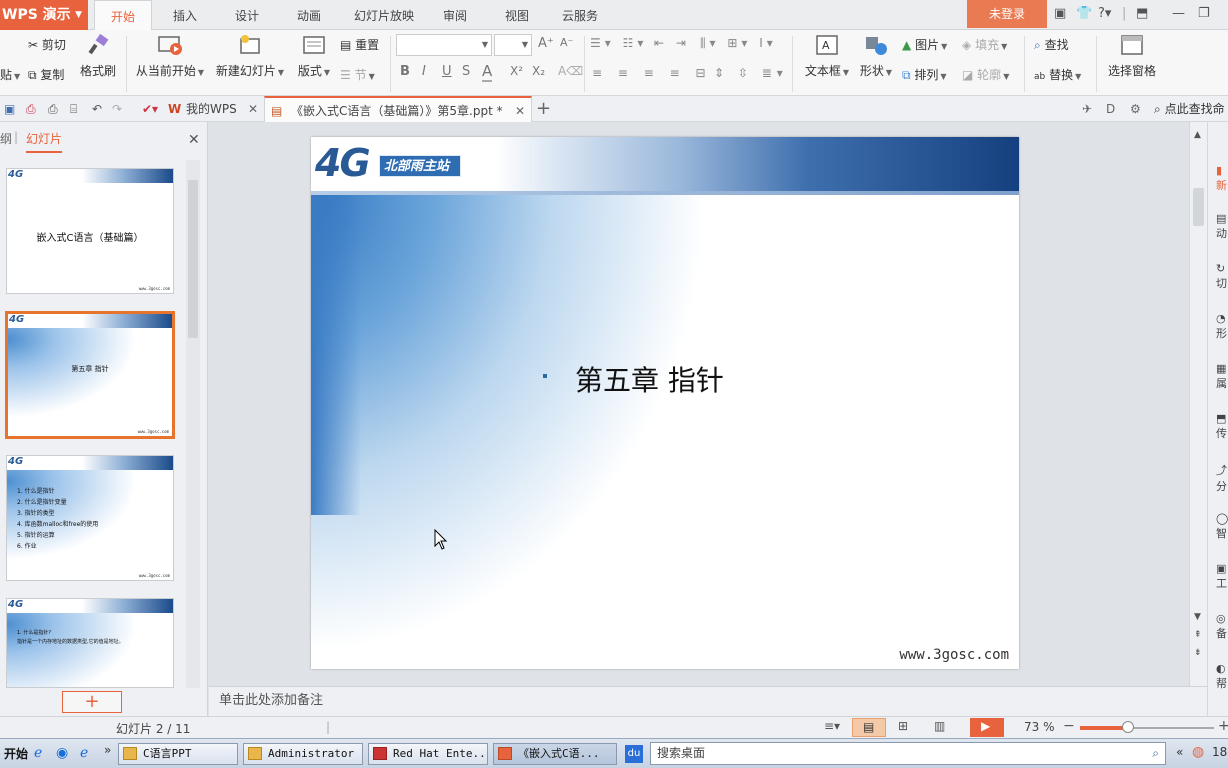  Describe the element at coordinates (1069, 726) in the screenshot. I see `zoom-out-icon: −` at that location.